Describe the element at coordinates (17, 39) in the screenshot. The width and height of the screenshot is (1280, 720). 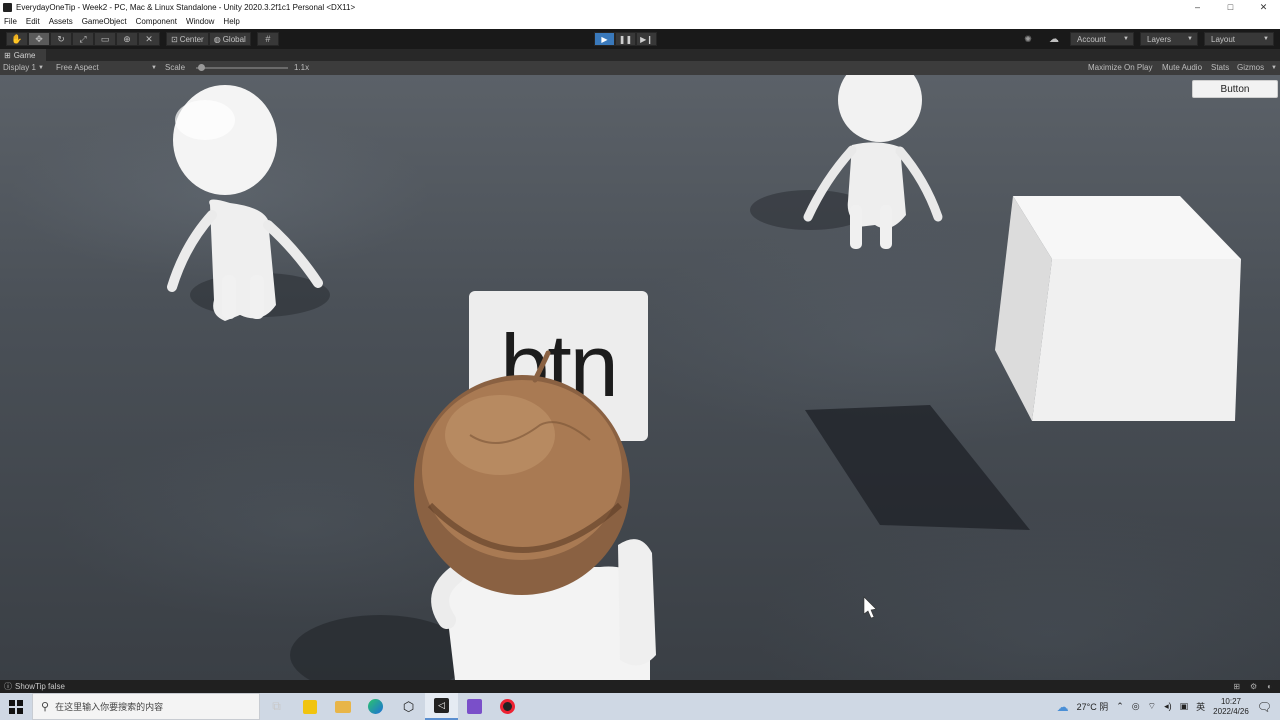
I see `hand-tool-icon: ✋` at that location.